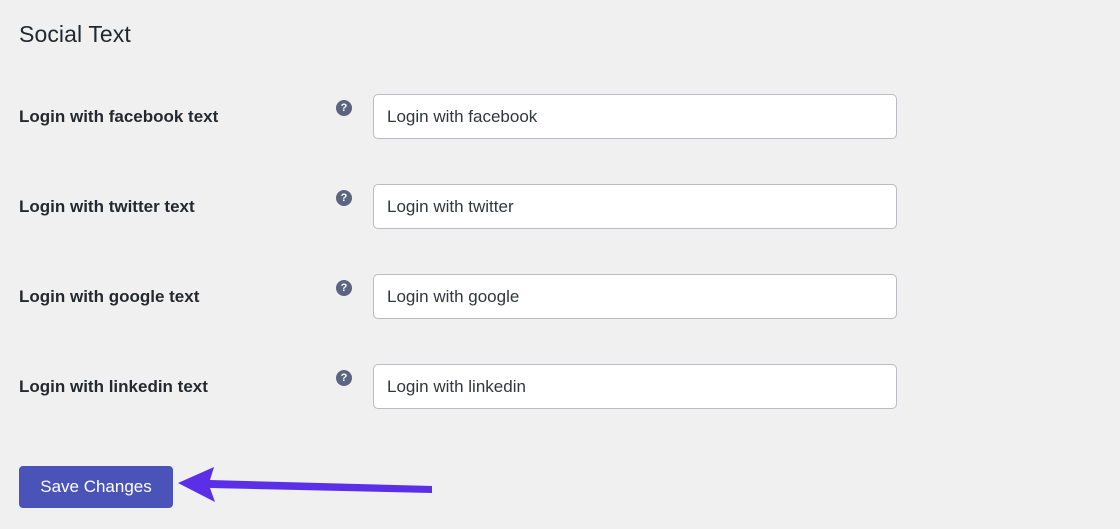 This screenshot has height=529, width=1120. What do you see at coordinates (113, 386) in the screenshot?
I see `field-label-linkedin: Login with linkedin text` at bounding box center [113, 386].